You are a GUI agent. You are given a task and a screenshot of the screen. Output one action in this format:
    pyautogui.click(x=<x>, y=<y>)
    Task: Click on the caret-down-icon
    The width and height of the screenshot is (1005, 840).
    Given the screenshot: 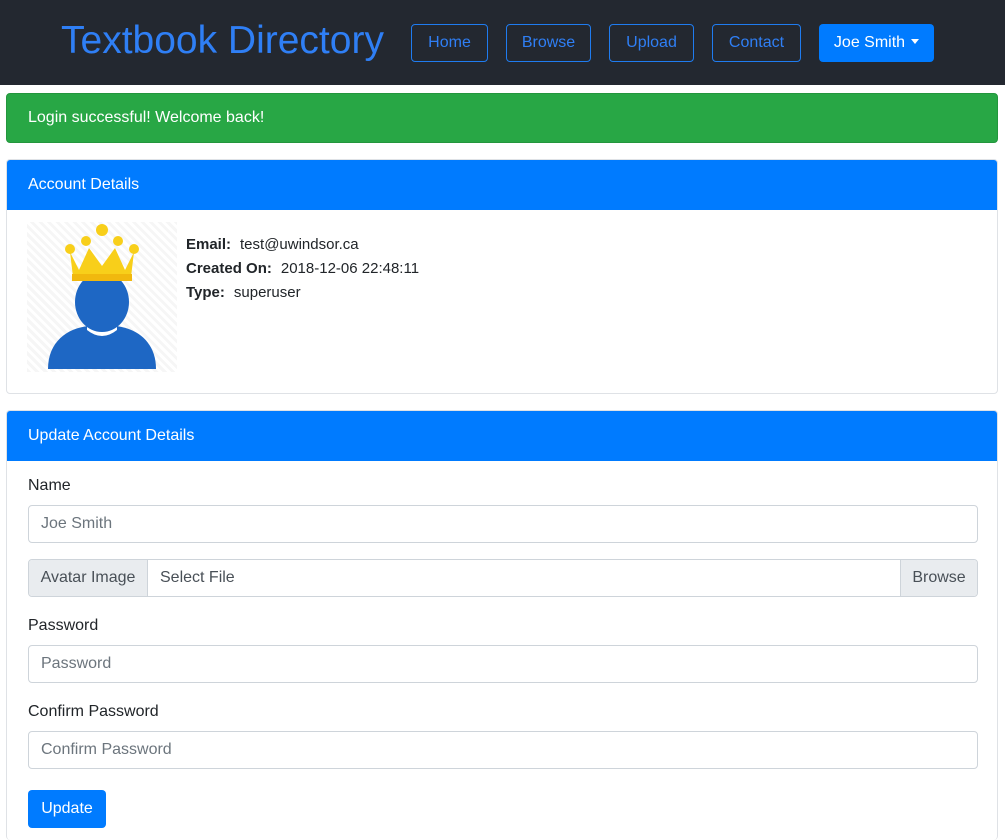 What is the action you would take?
    pyautogui.click(x=915, y=41)
    